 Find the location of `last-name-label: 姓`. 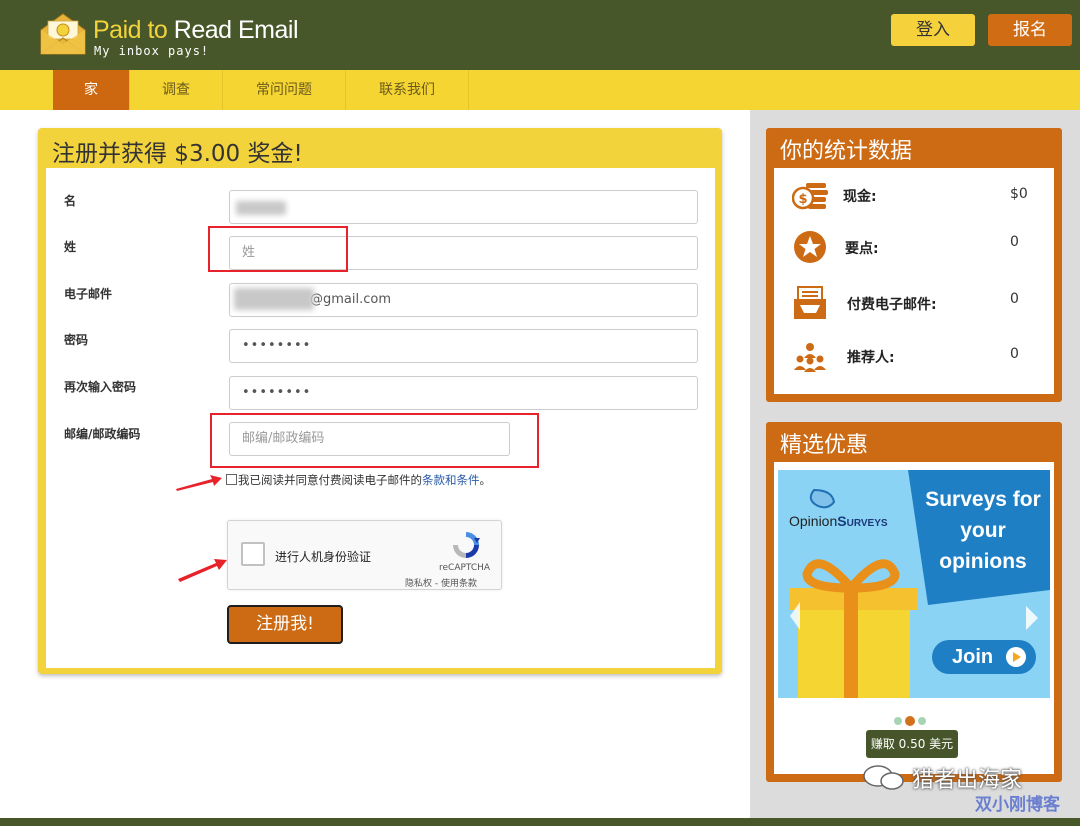

last-name-label: 姓 is located at coordinates (70, 247).